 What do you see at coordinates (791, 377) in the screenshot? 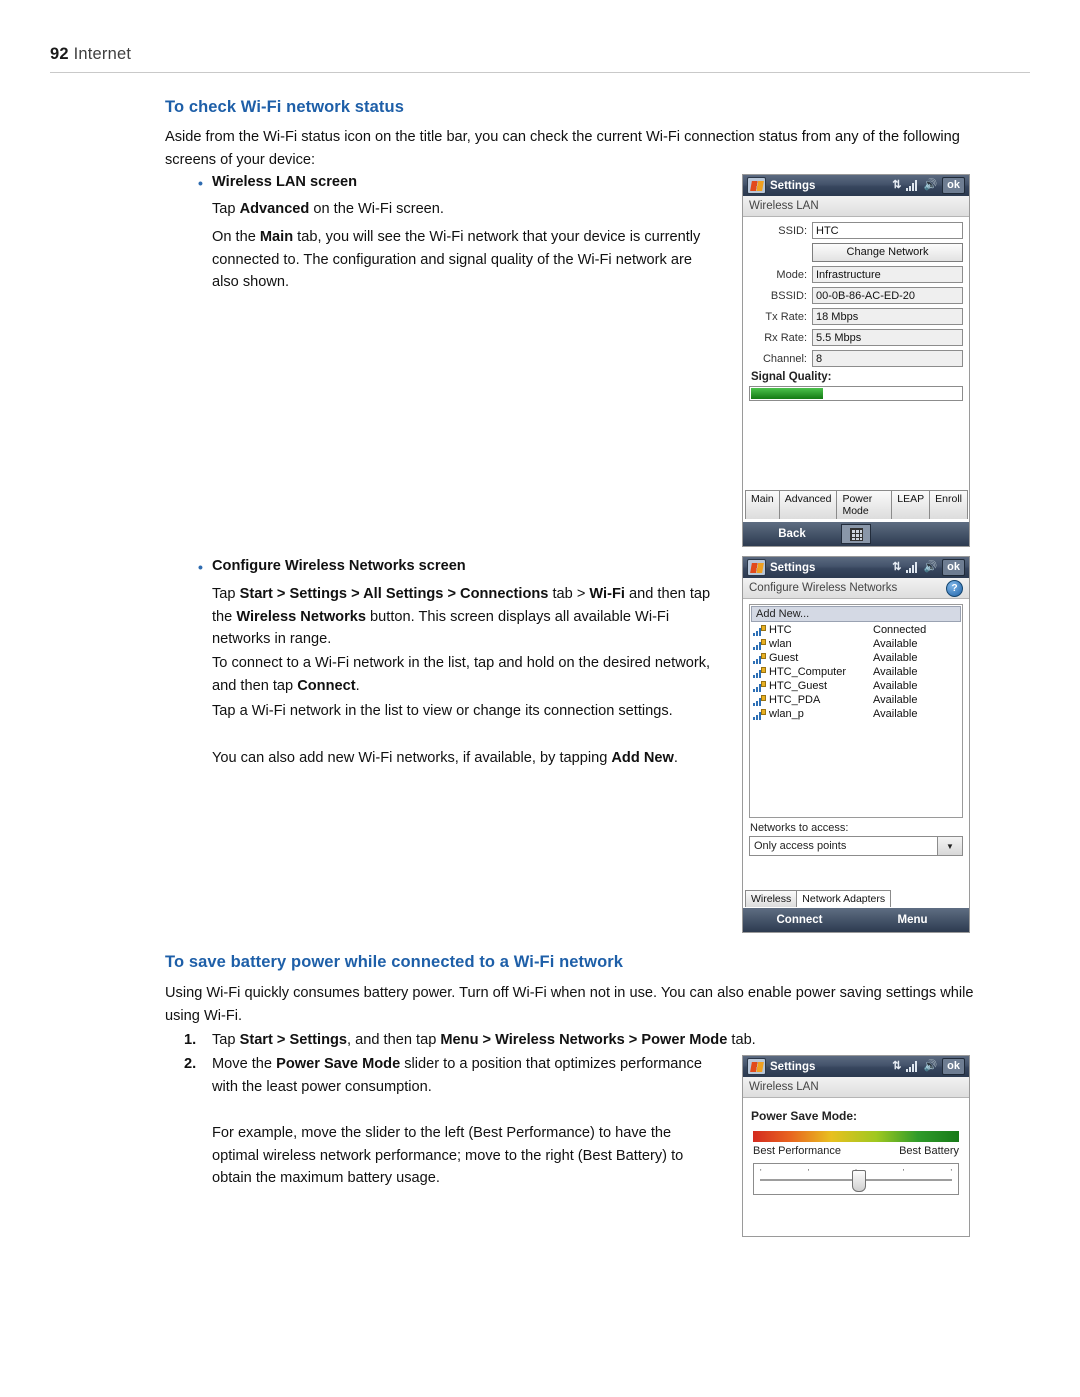
I see `signal-quality-label: Signal Quality:` at bounding box center [791, 377].